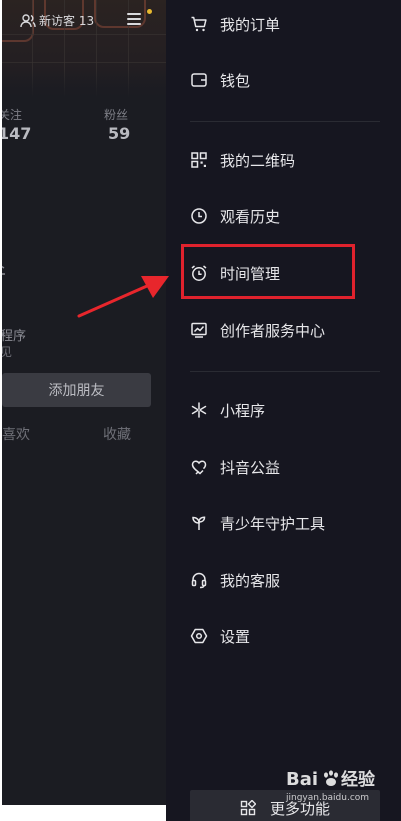 The image size is (401, 821). What do you see at coordinates (119, 133) in the screenshot?
I see `fans-count: 59` at bounding box center [119, 133].